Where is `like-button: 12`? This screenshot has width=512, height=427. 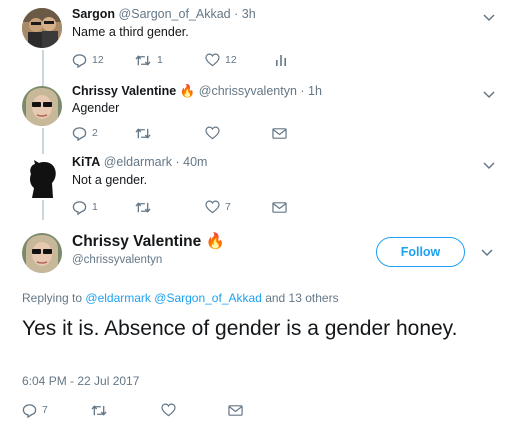
like-button: 12 is located at coordinates (221, 60).